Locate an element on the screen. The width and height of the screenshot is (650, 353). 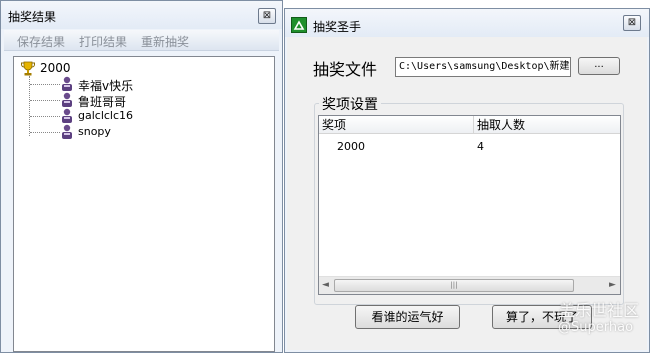
prize-list-header: 奖项 抽取人数 is located at coordinates (469, 125).